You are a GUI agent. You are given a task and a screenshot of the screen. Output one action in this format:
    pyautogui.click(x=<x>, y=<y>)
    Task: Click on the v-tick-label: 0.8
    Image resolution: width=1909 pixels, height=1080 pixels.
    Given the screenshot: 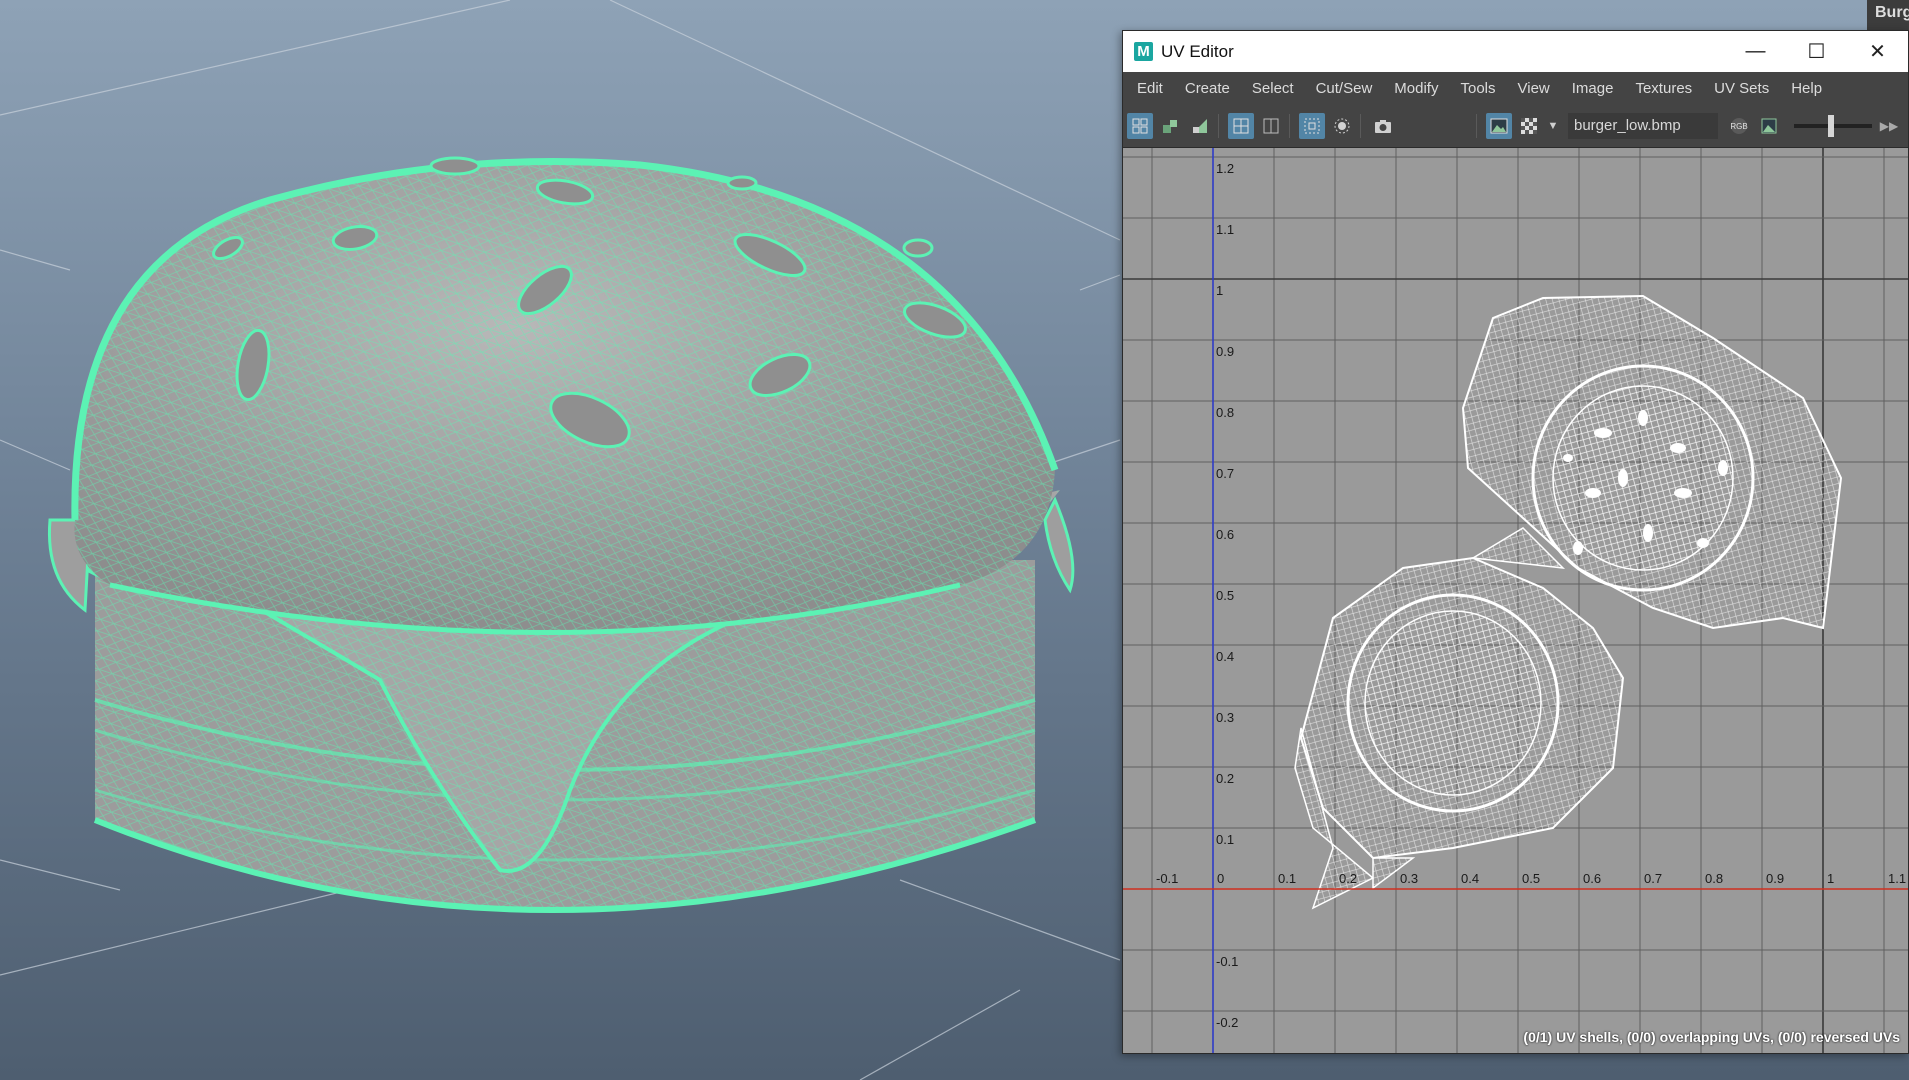 What is the action you would take?
    pyautogui.click(x=1225, y=412)
    